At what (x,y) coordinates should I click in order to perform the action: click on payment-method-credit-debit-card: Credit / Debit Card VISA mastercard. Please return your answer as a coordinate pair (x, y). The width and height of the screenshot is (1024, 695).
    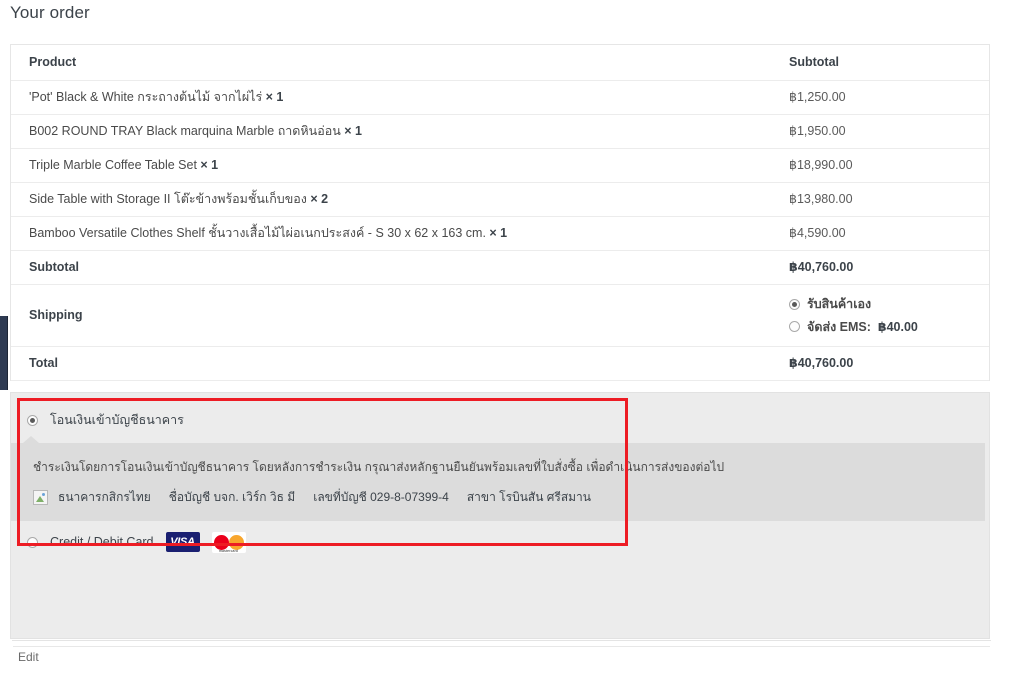
    Looking at the image, I should click on (500, 537).